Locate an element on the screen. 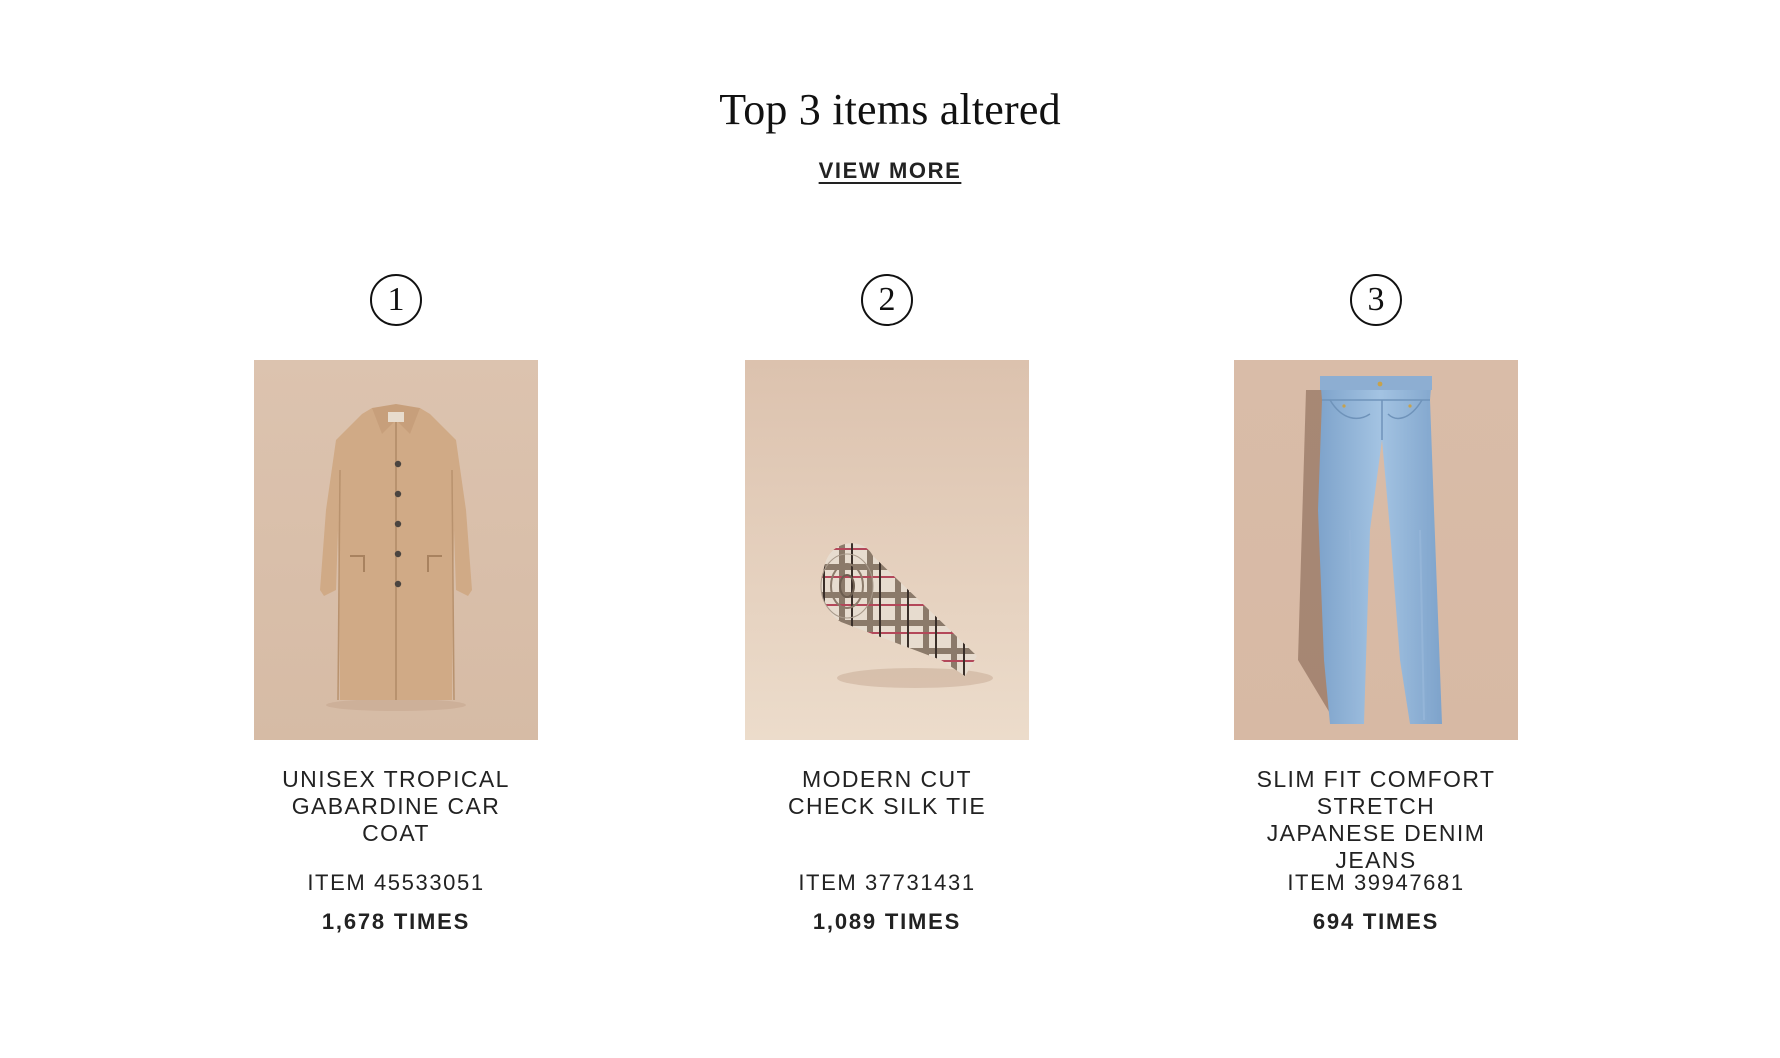 This screenshot has width=1780, height=1058. item-number: ITEM 39947681 is located at coordinates (1376, 882).